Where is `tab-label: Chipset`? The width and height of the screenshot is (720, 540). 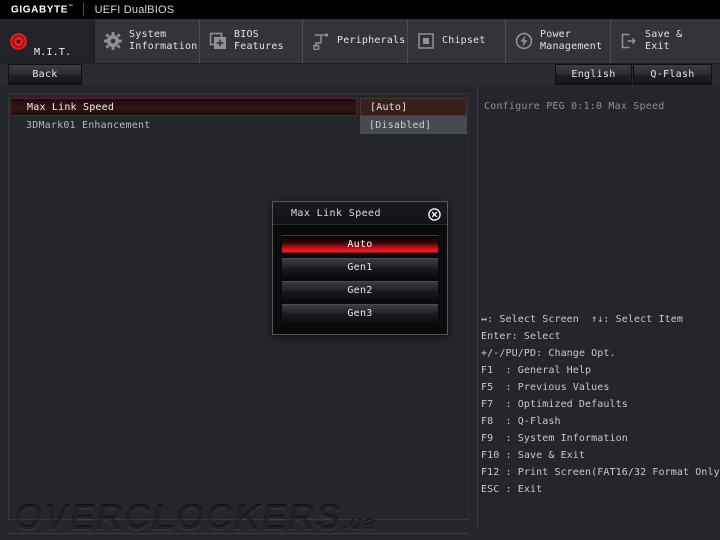
tab-label: Chipset is located at coordinates (464, 40).